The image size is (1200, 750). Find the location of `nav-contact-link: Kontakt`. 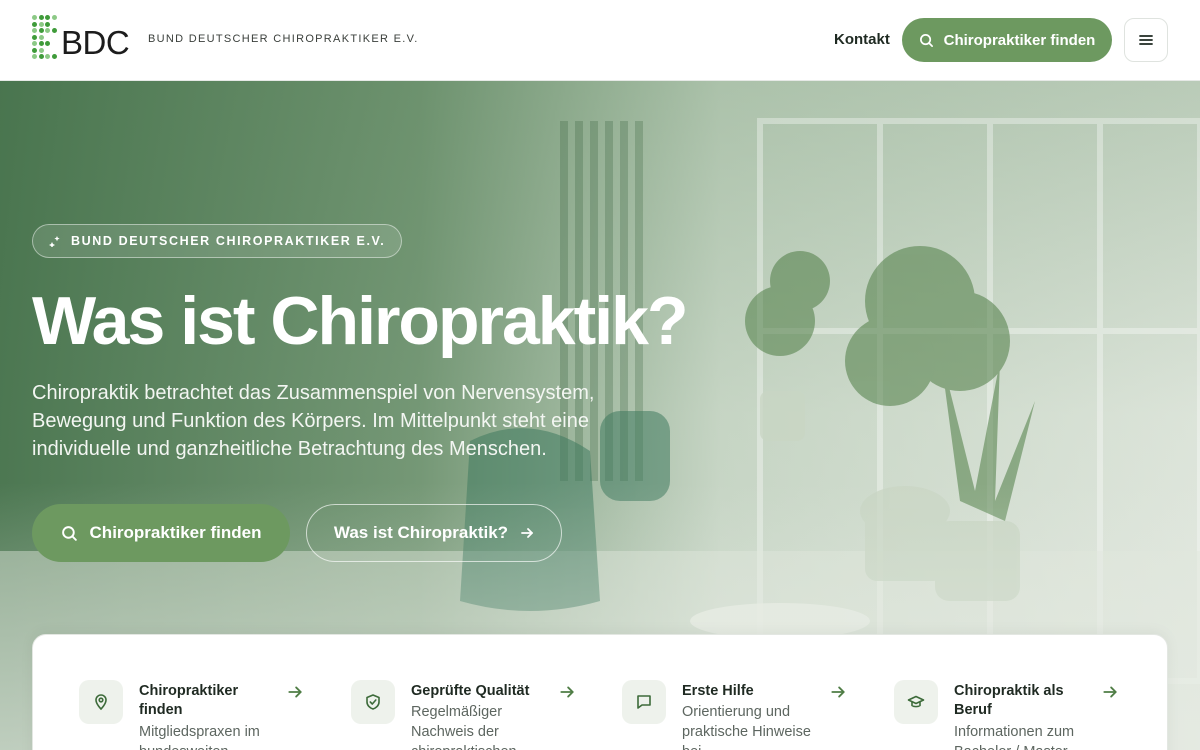

nav-contact-link: Kontakt is located at coordinates (862, 39).